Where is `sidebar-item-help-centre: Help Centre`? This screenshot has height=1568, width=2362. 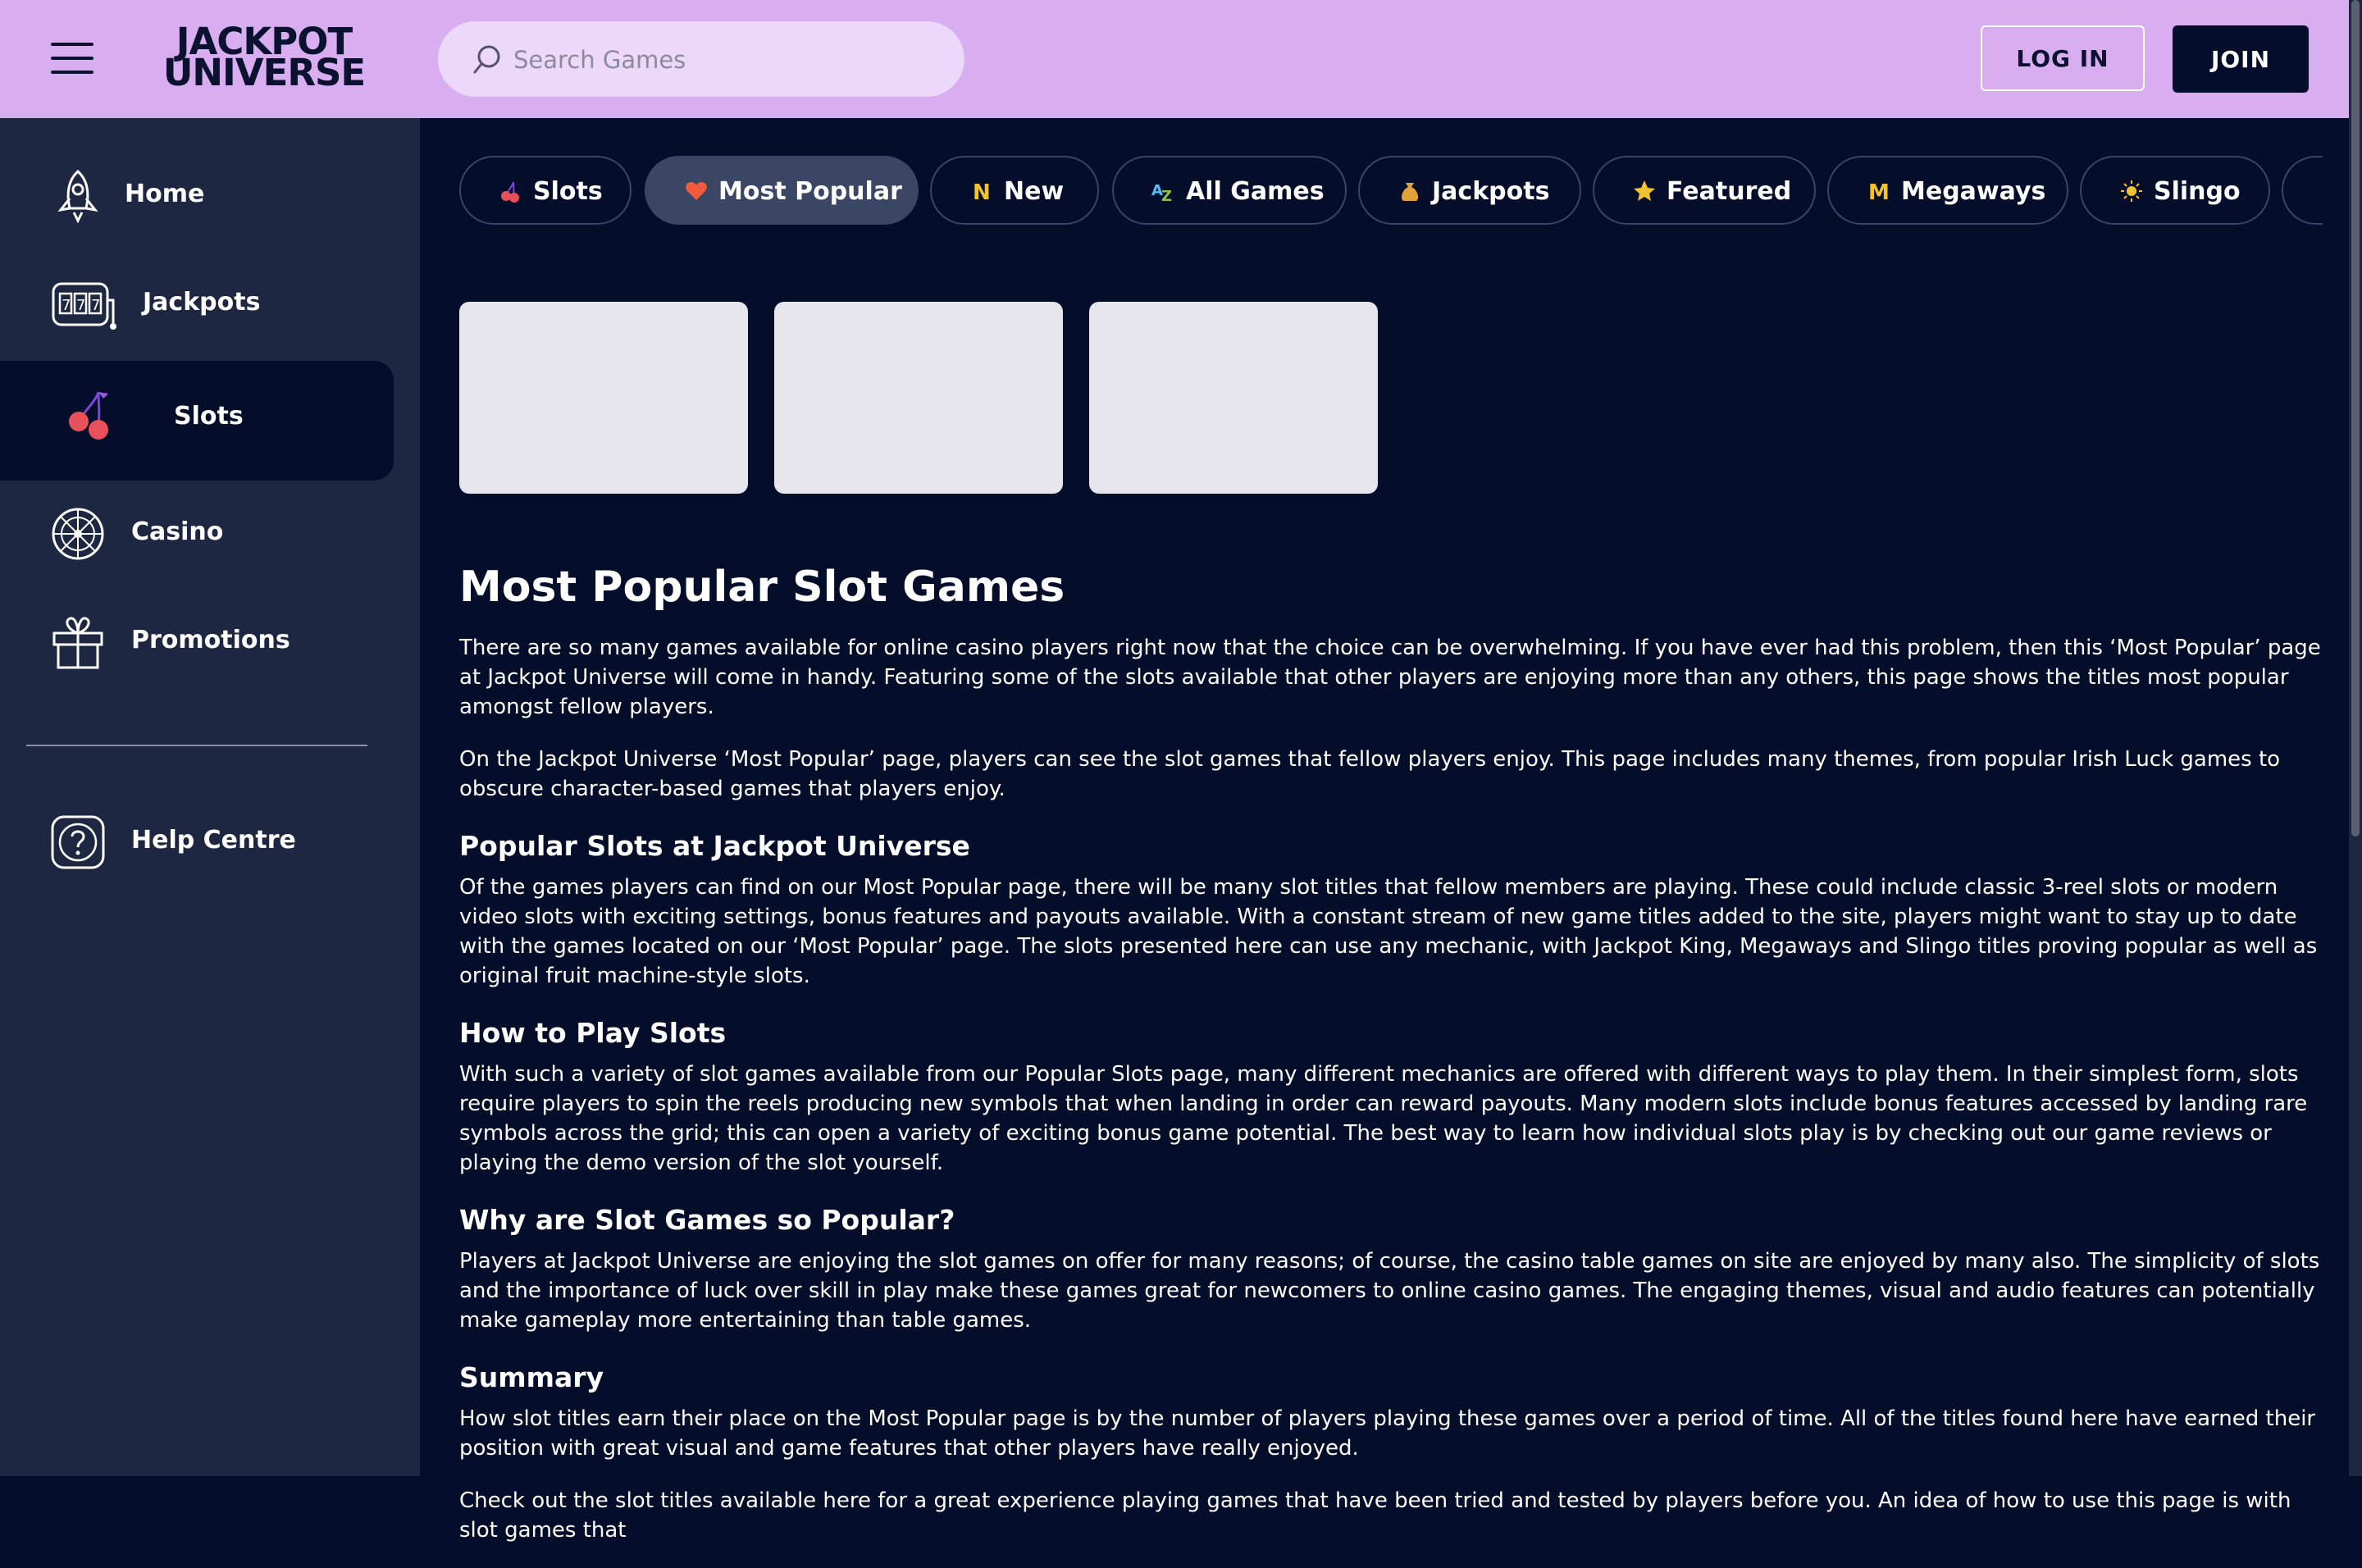 sidebar-item-help-centre: Help Centre is located at coordinates (197, 842).